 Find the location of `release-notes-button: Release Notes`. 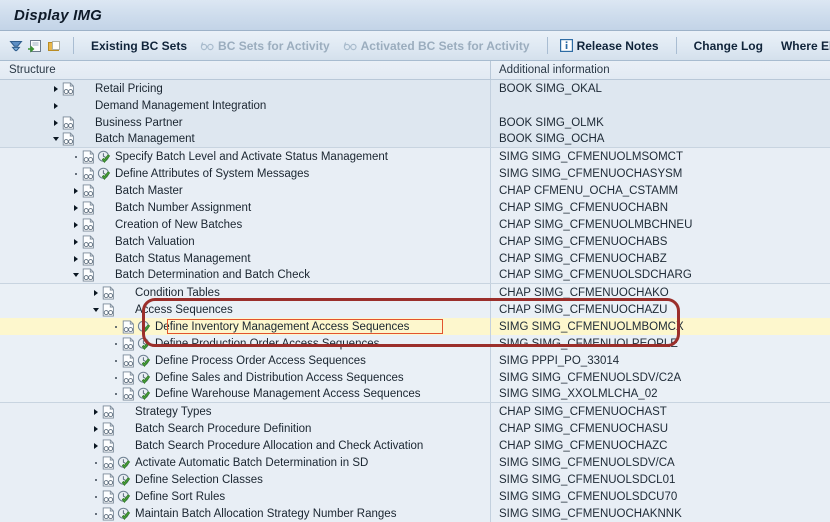

release-notes-button: Release Notes is located at coordinates (612, 46).